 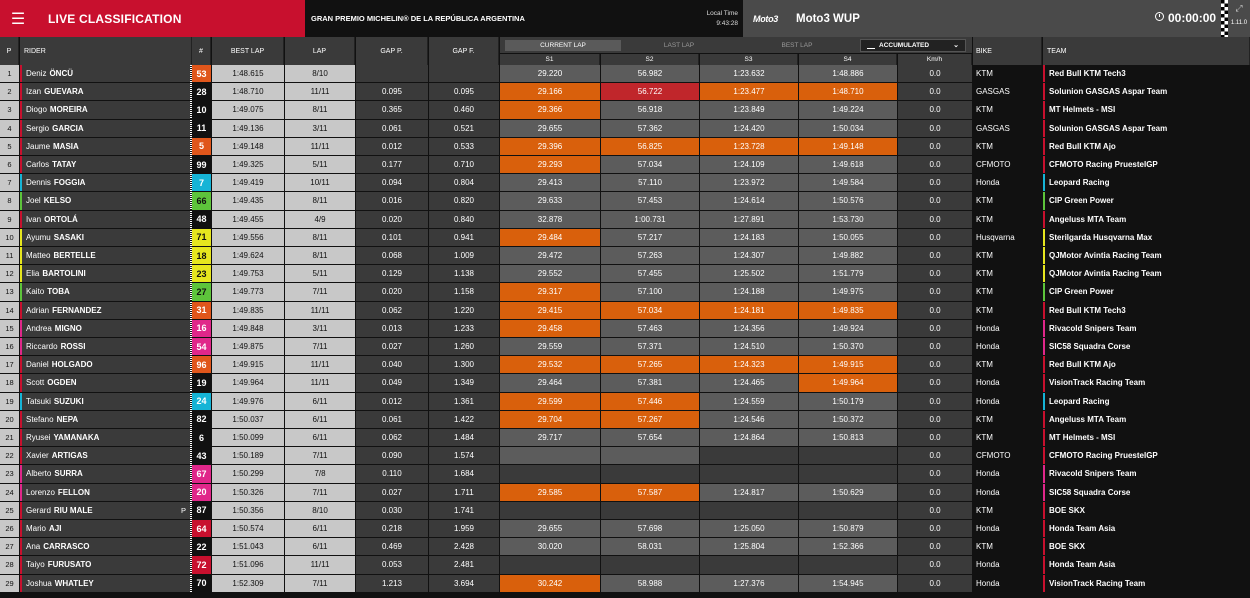 I want to click on rider-name: Diogo MOREIRA, so click(x=106, y=110).